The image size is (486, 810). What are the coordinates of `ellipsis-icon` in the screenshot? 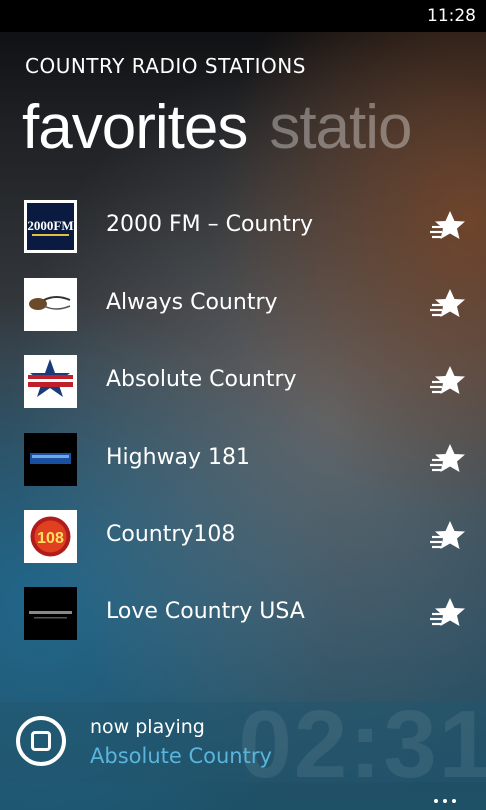 It's located at (451, 795).